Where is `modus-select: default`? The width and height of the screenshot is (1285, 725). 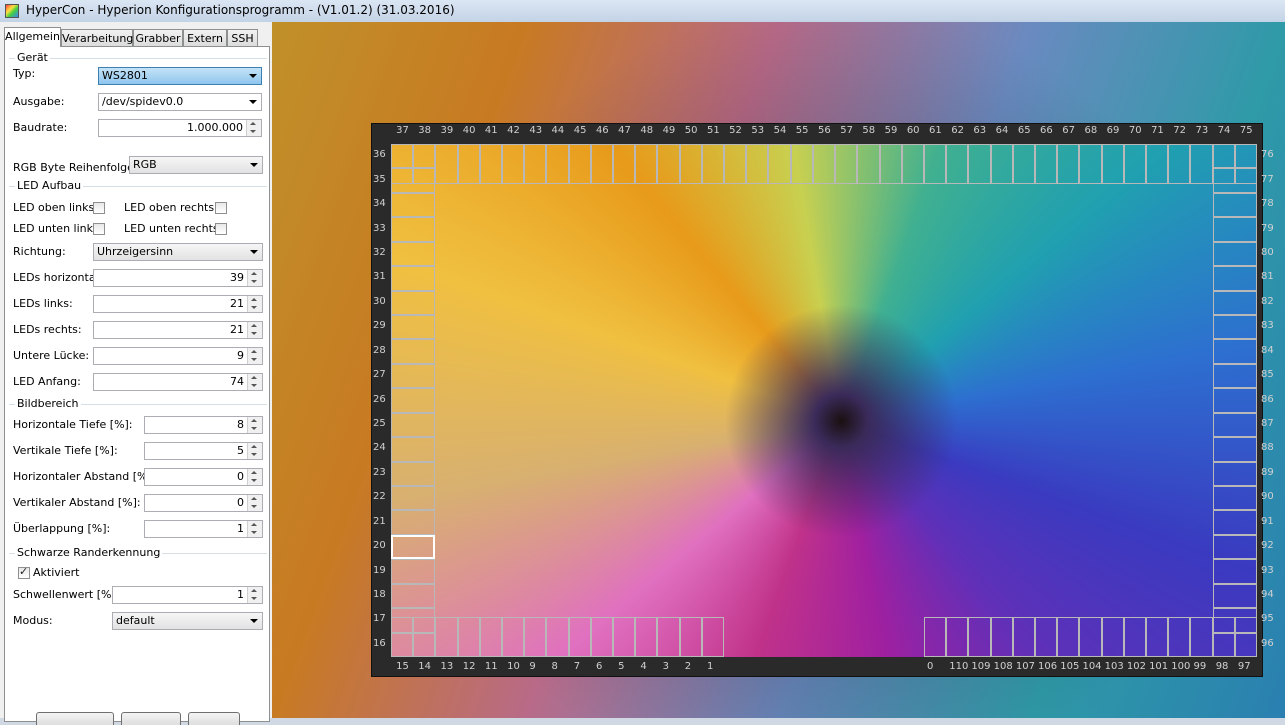
modus-select: default is located at coordinates (187, 621).